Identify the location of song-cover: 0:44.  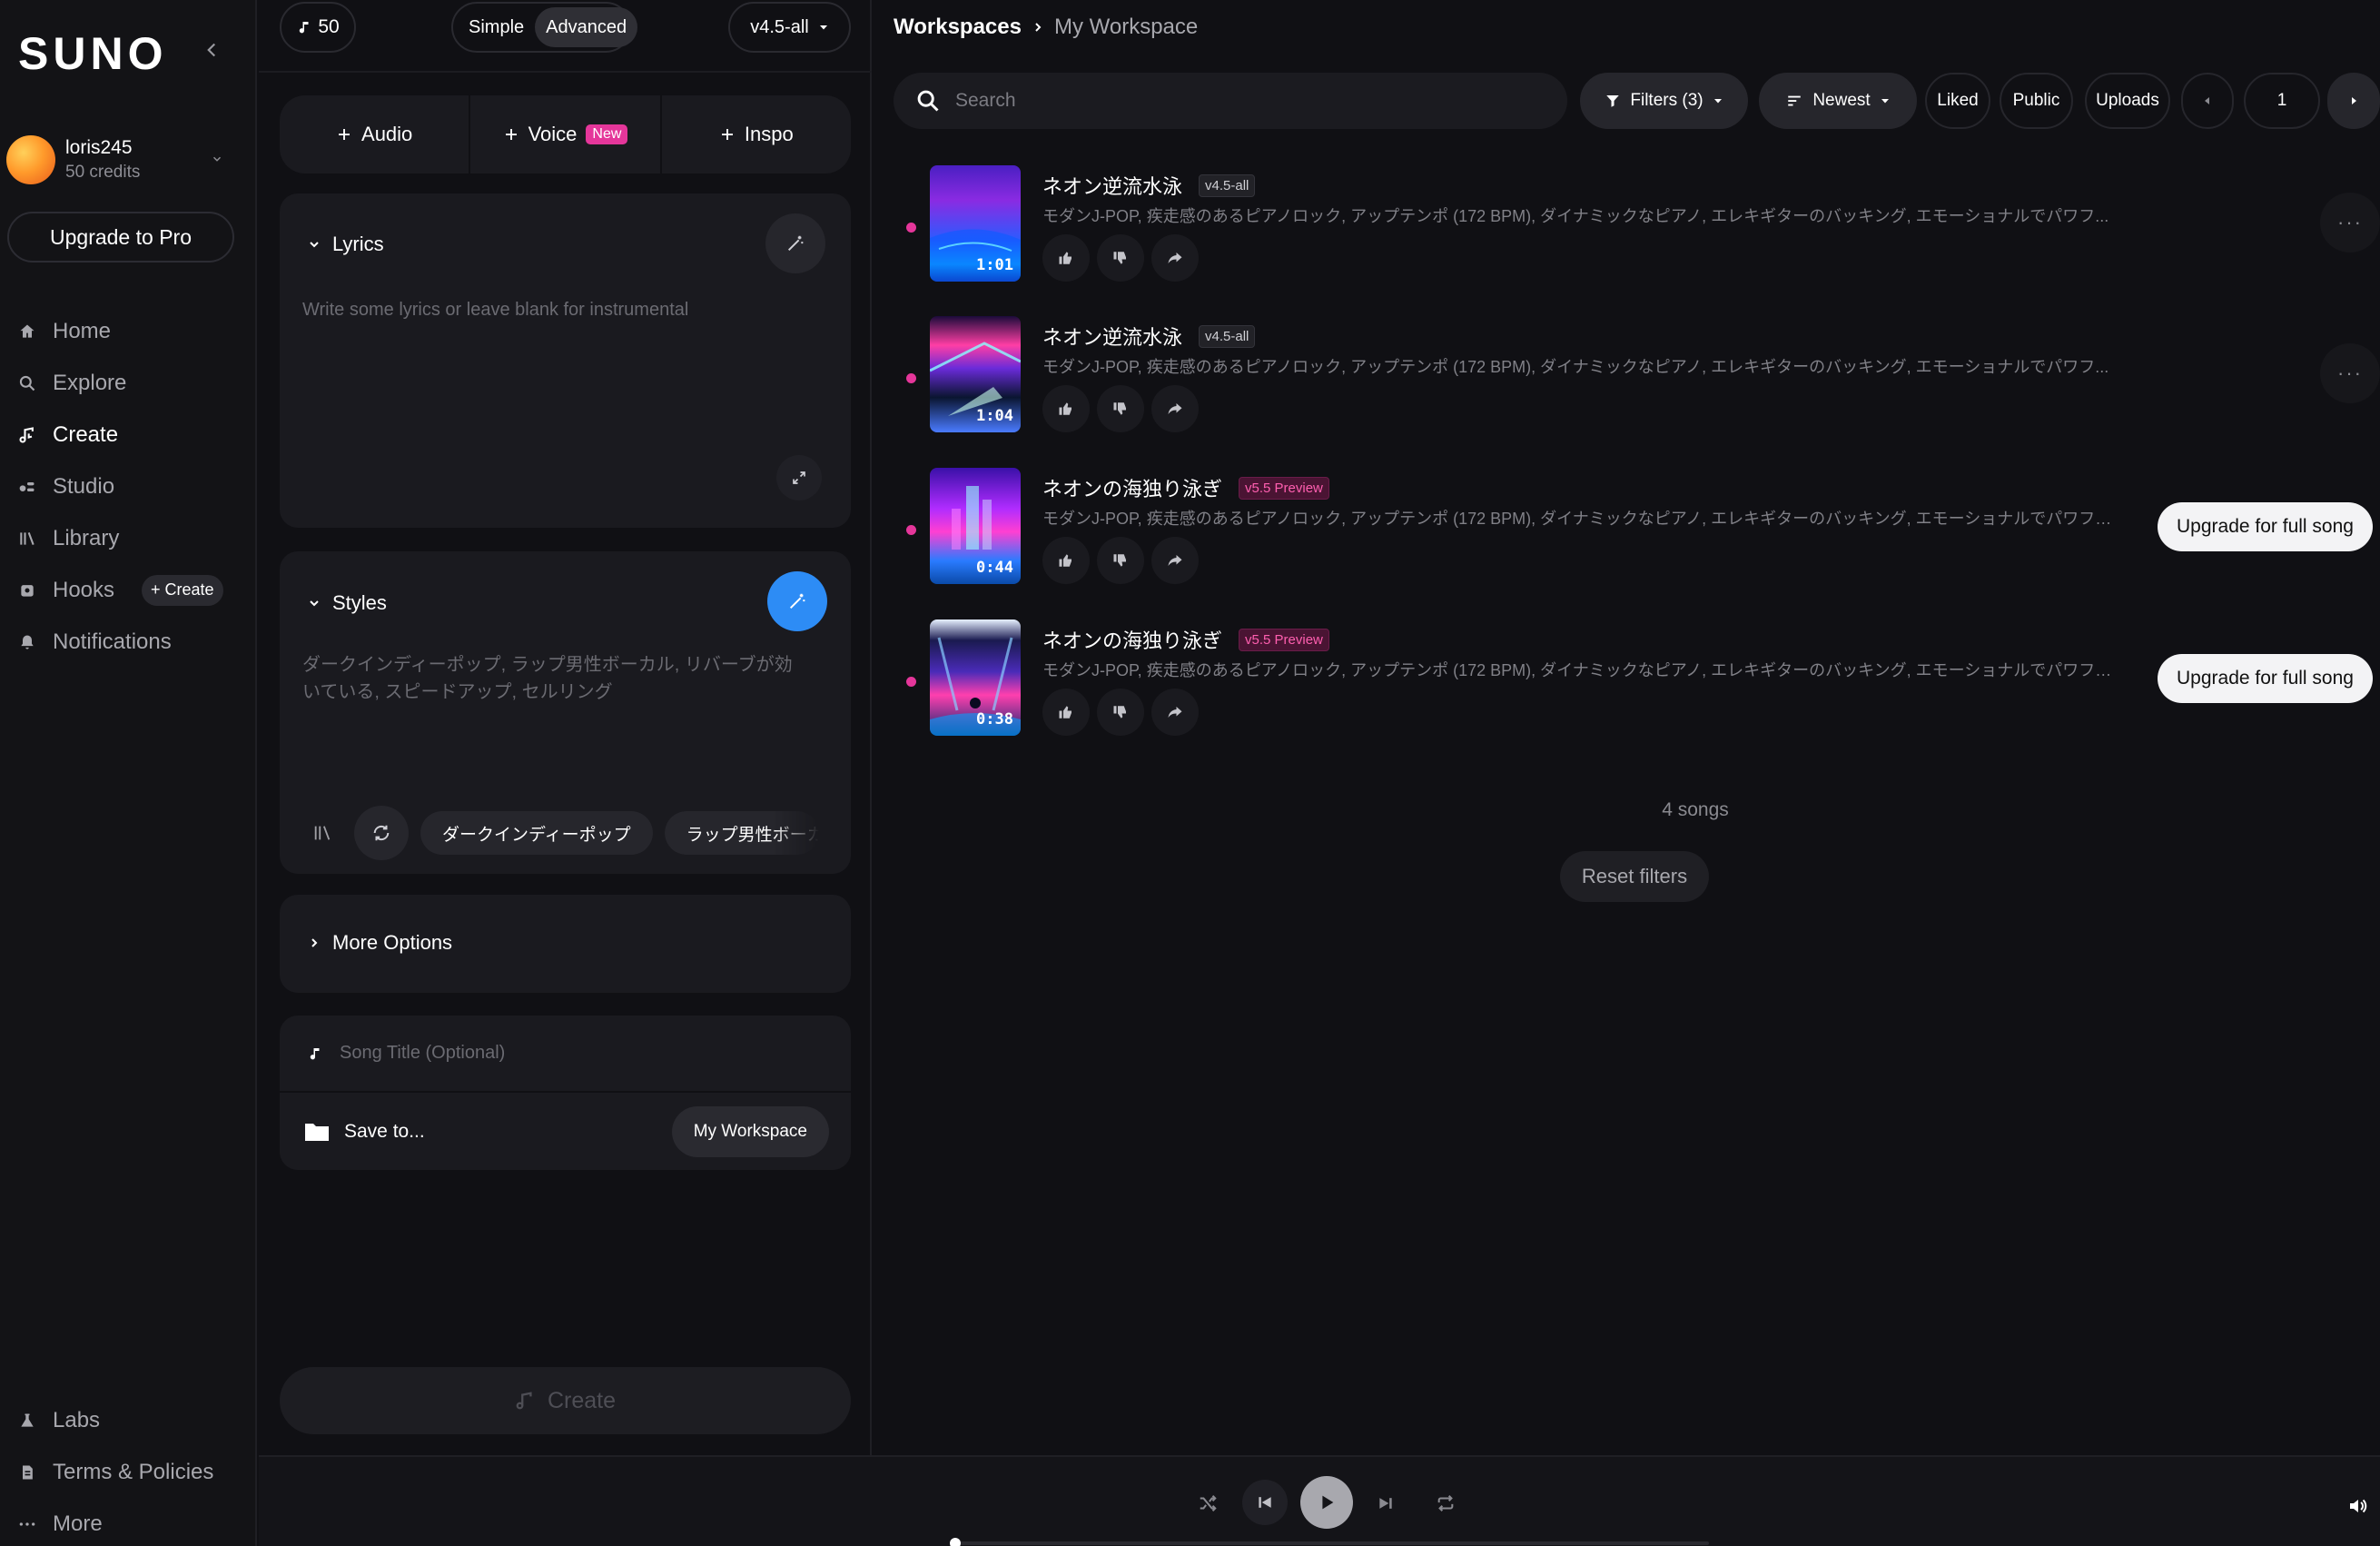
(976, 526).